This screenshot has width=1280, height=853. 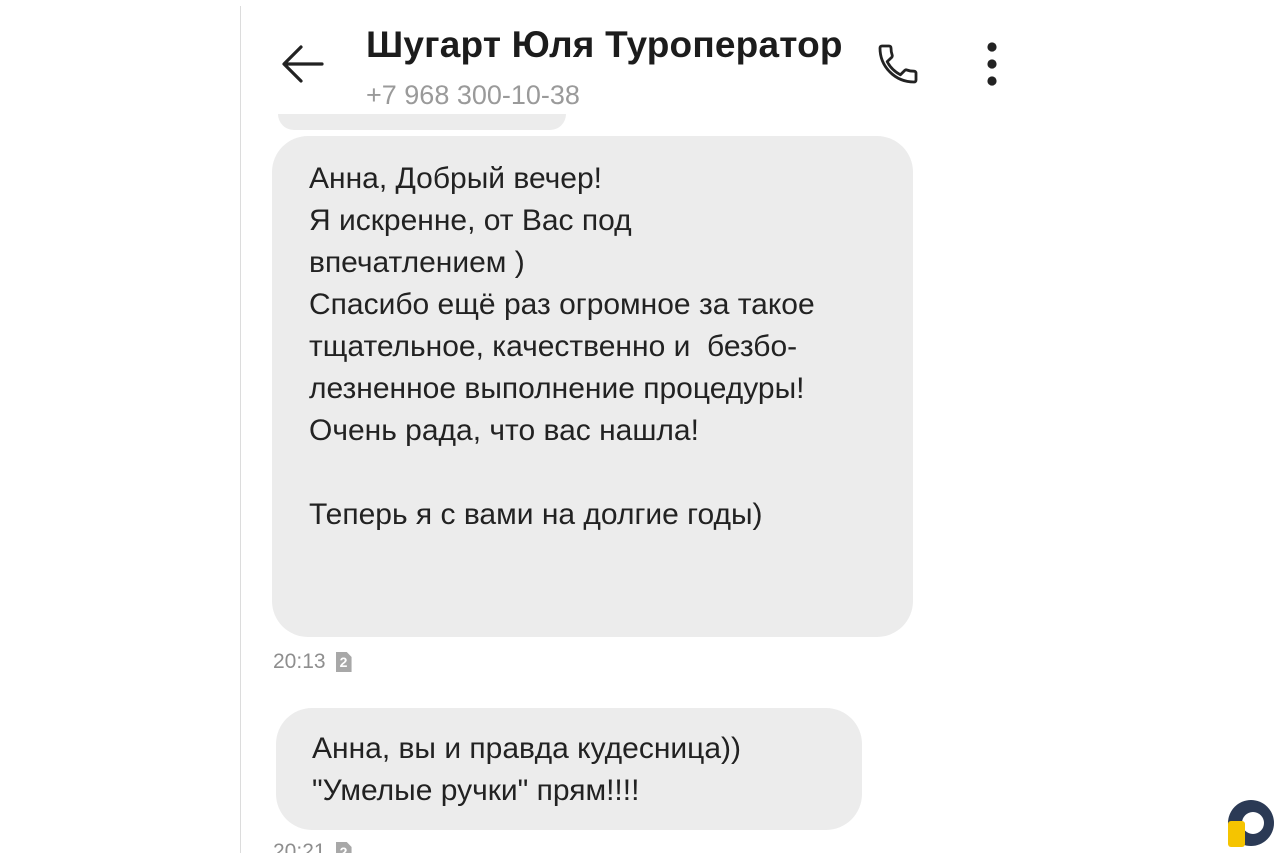 What do you see at coordinates (299, 661) in the screenshot?
I see `message-time: 20:13` at bounding box center [299, 661].